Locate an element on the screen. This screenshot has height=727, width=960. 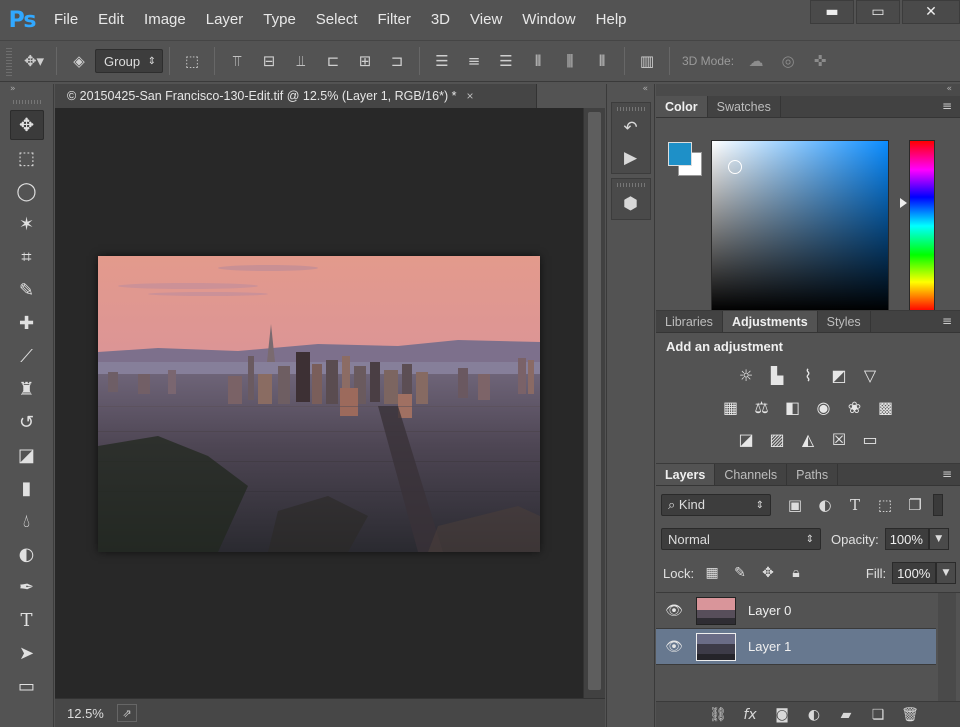
options-bar-grip is located at coordinates (9, 61).